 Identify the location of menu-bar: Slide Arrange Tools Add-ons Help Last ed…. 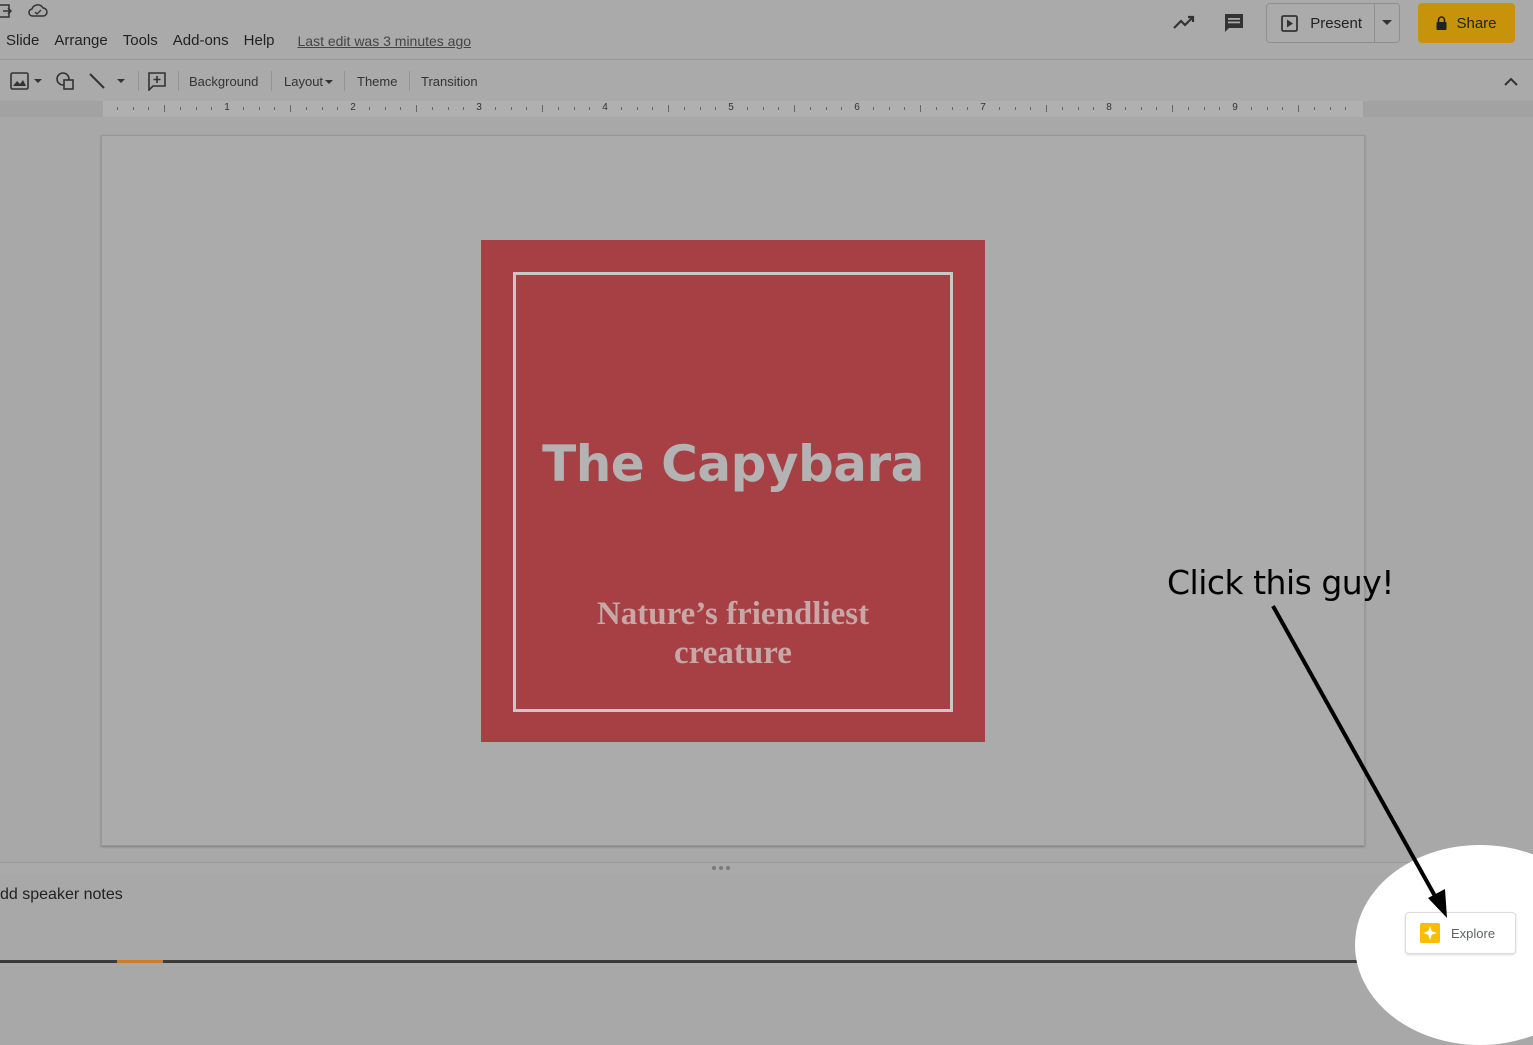
(238, 40).